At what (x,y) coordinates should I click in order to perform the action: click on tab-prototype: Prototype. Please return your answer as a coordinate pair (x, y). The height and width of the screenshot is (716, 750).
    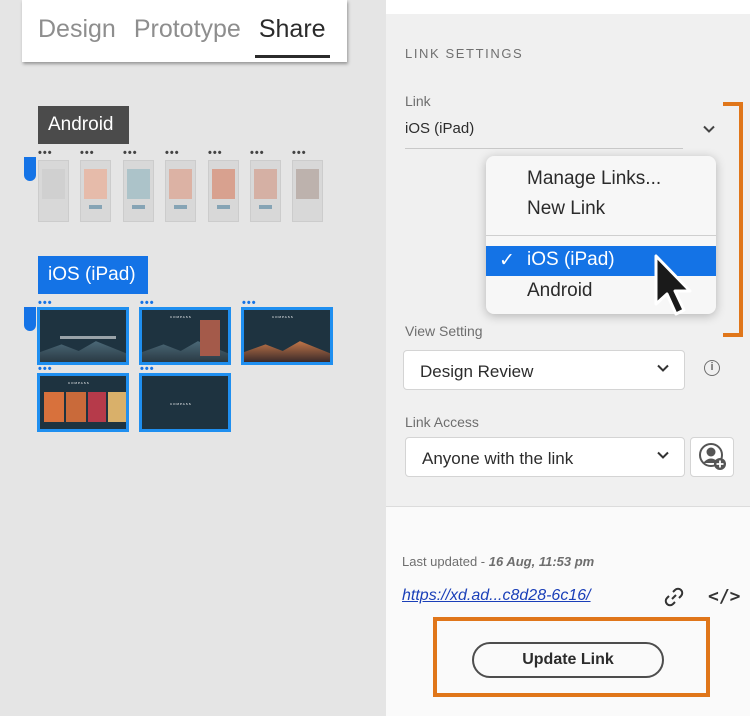
    Looking at the image, I should click on (187, 29).